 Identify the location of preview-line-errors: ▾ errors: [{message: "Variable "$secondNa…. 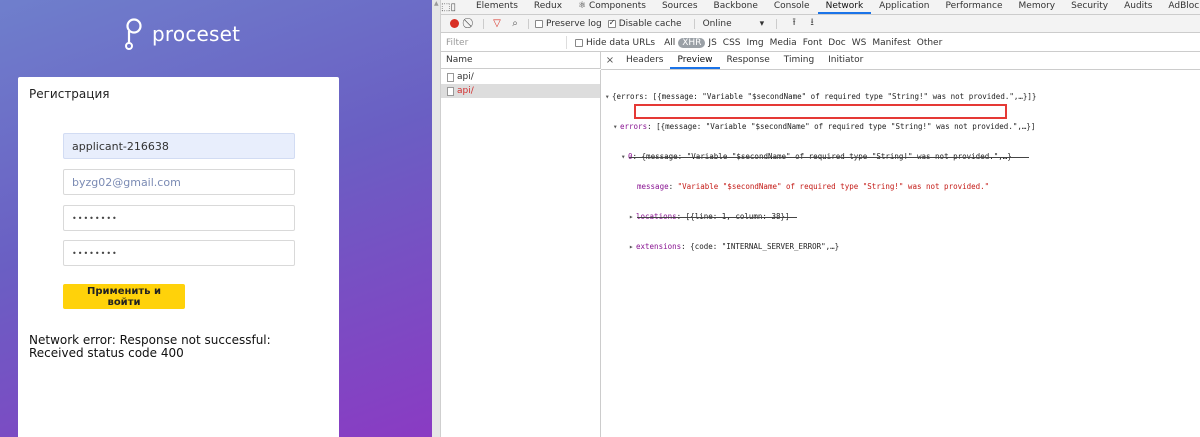
(900, 127).